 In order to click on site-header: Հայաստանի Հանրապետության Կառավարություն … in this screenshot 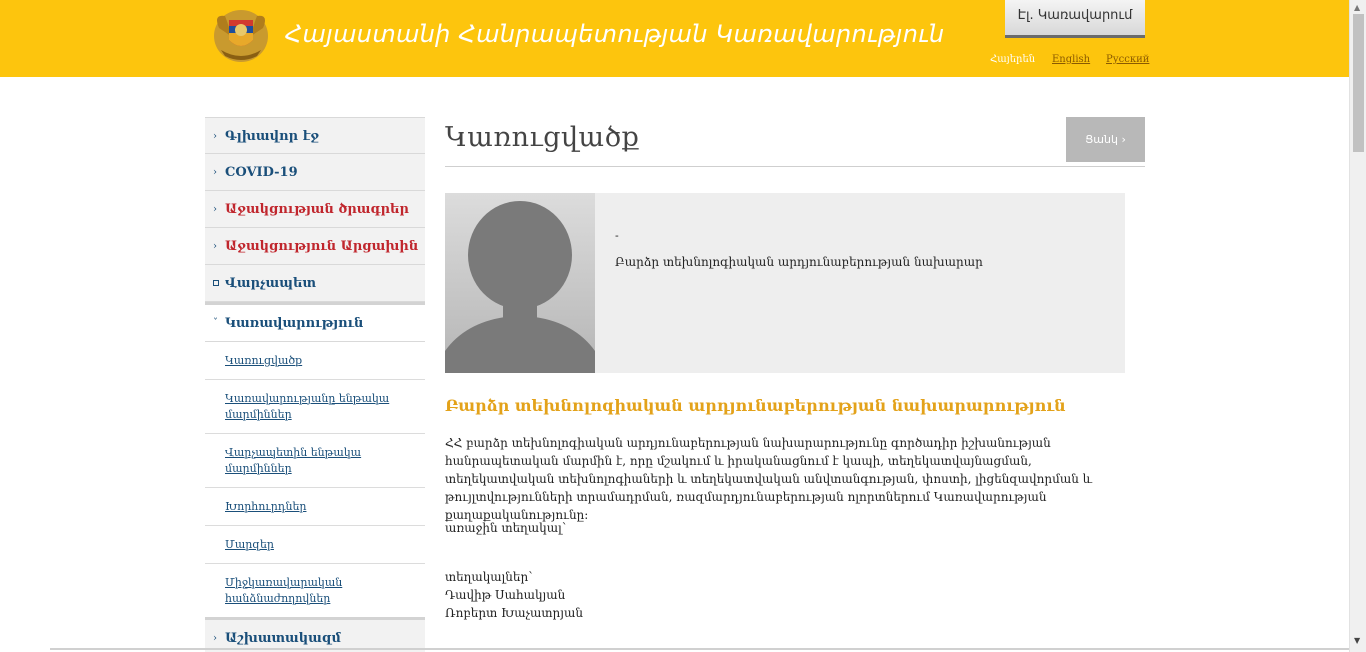, I will do `click(674, 38)`.